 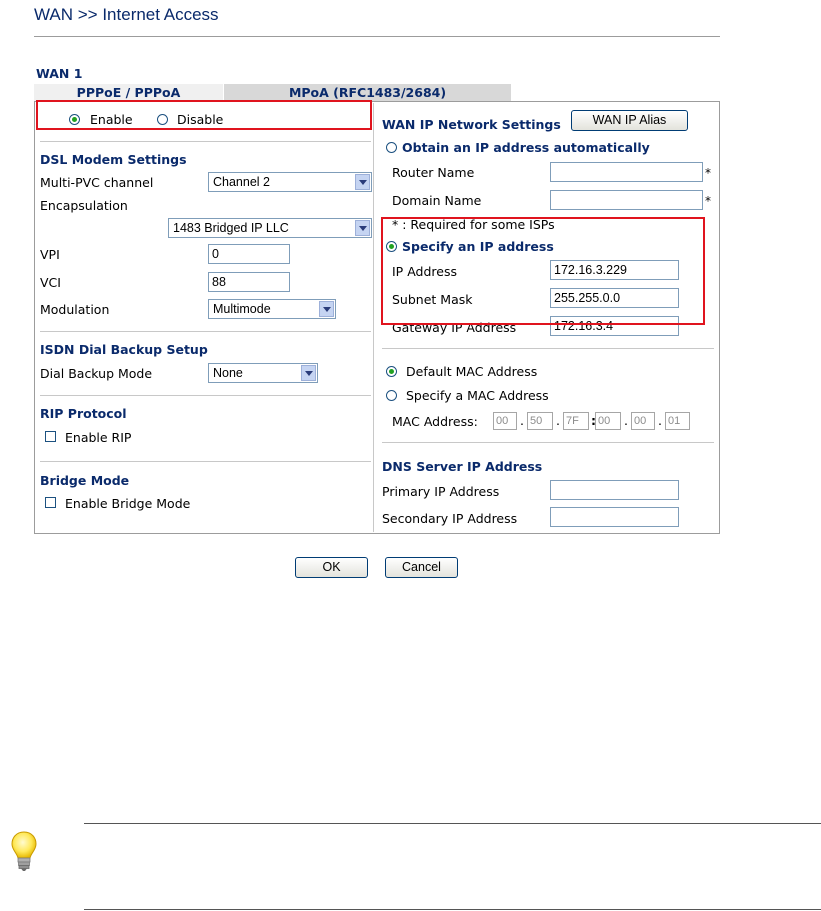 What do you see at coordinates (83, 413) in the screenshot?
I see `rip-section-title: RIP Protocol` at bounding box center [83, 413].